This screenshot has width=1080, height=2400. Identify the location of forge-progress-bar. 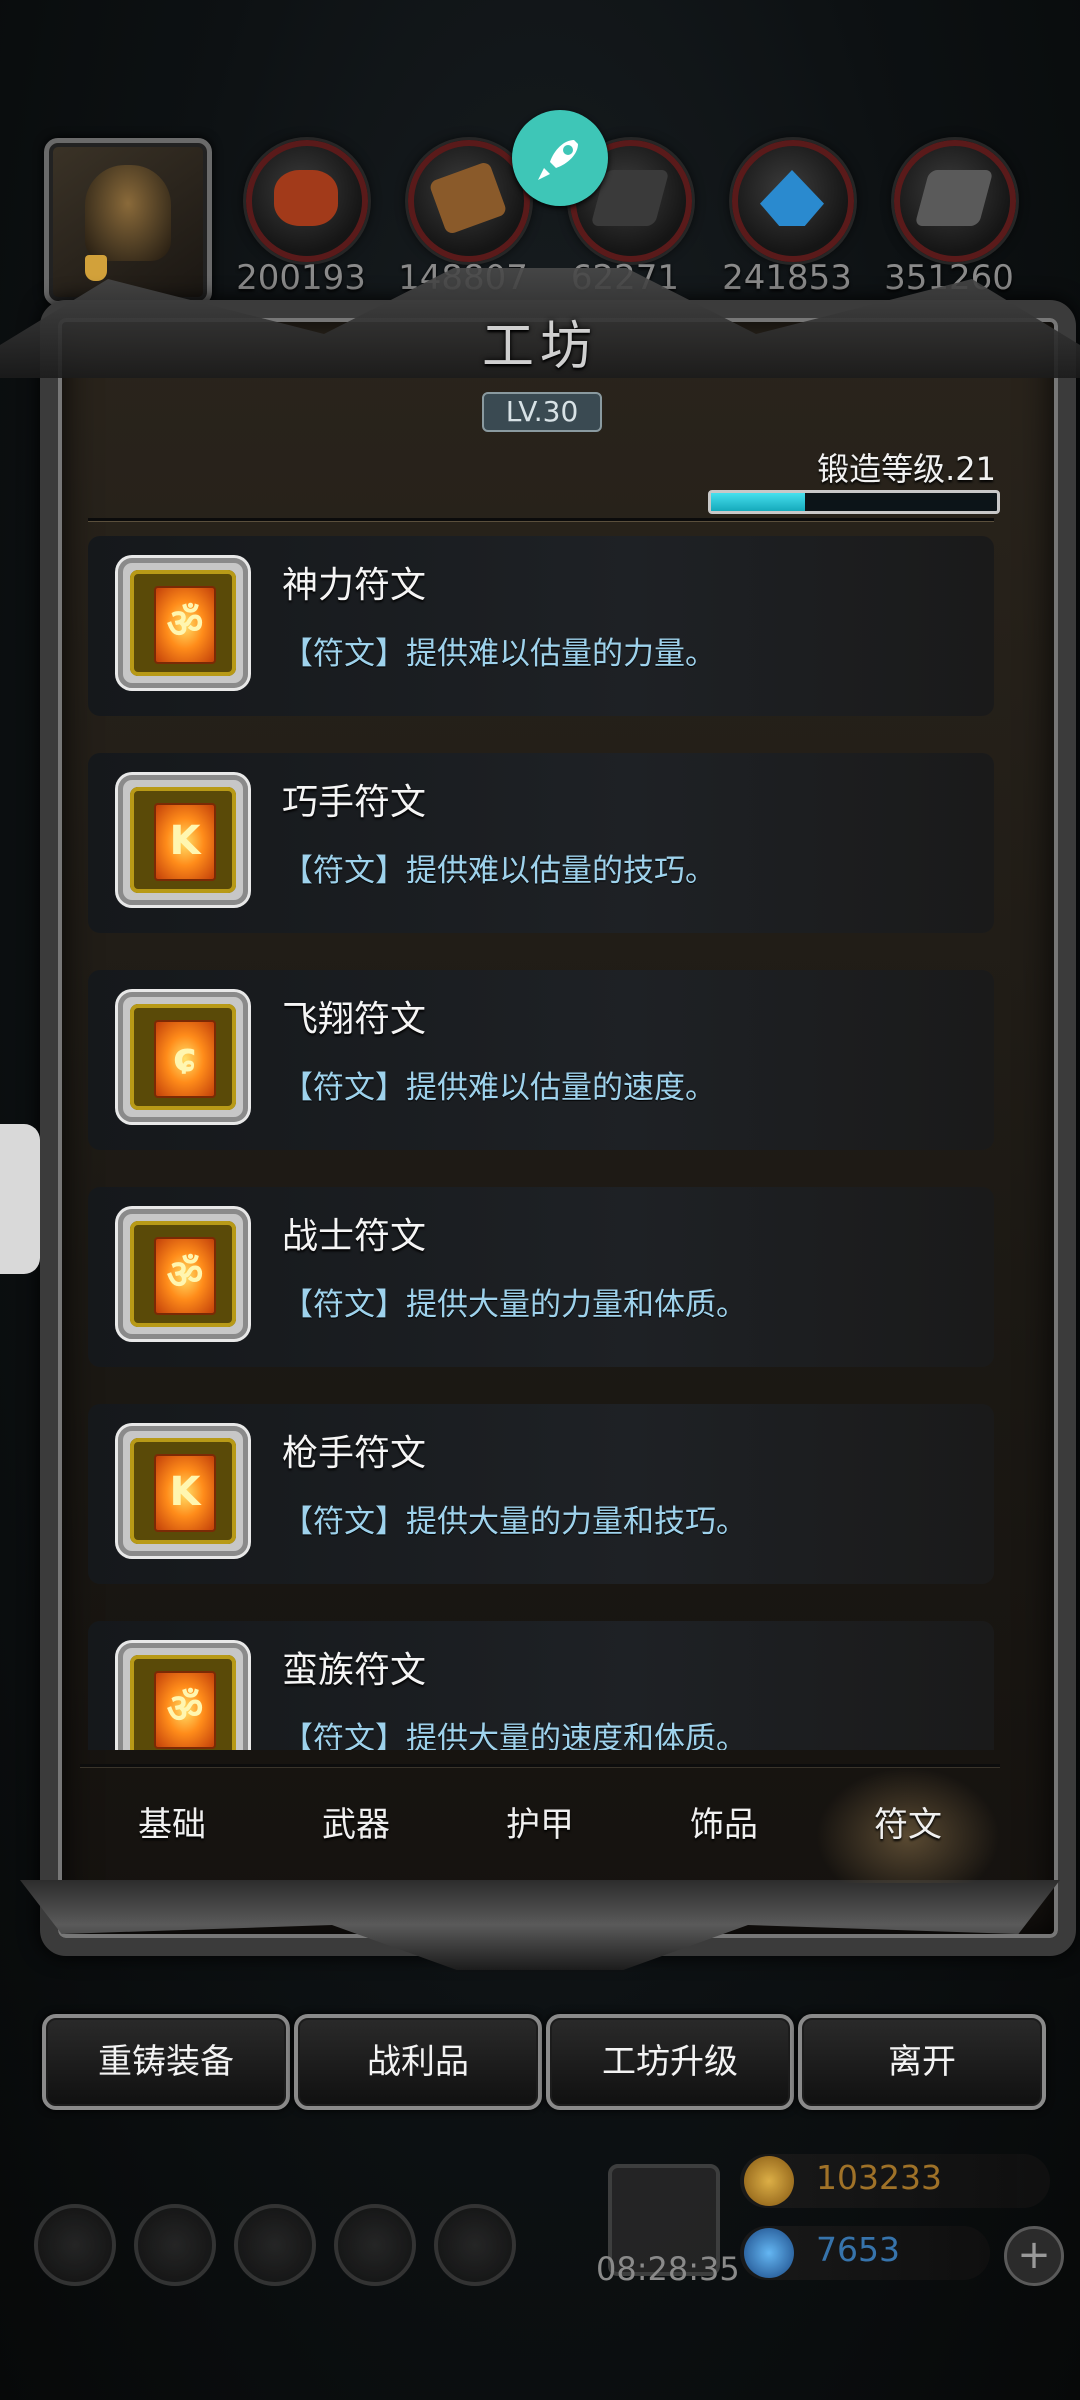
(854, 502).